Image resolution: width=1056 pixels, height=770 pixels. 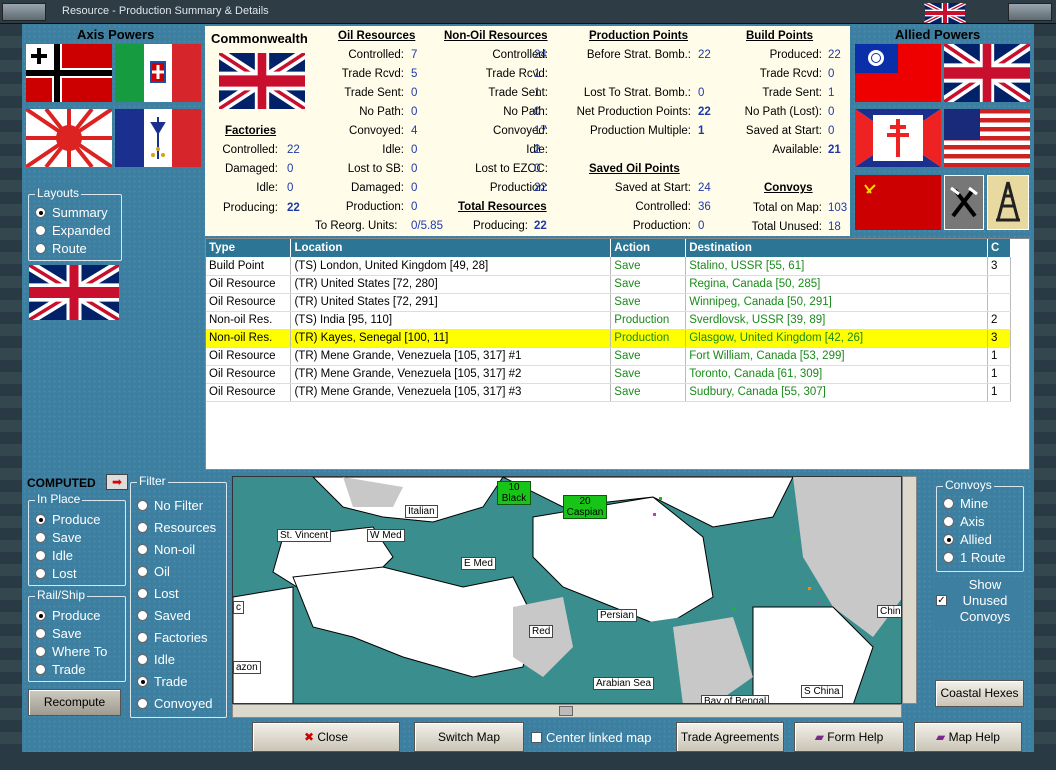 What do you see at coordinates (247, 667) in the screenshot?
I see `map-label-azon: azon` at bounding box center [247, 667].